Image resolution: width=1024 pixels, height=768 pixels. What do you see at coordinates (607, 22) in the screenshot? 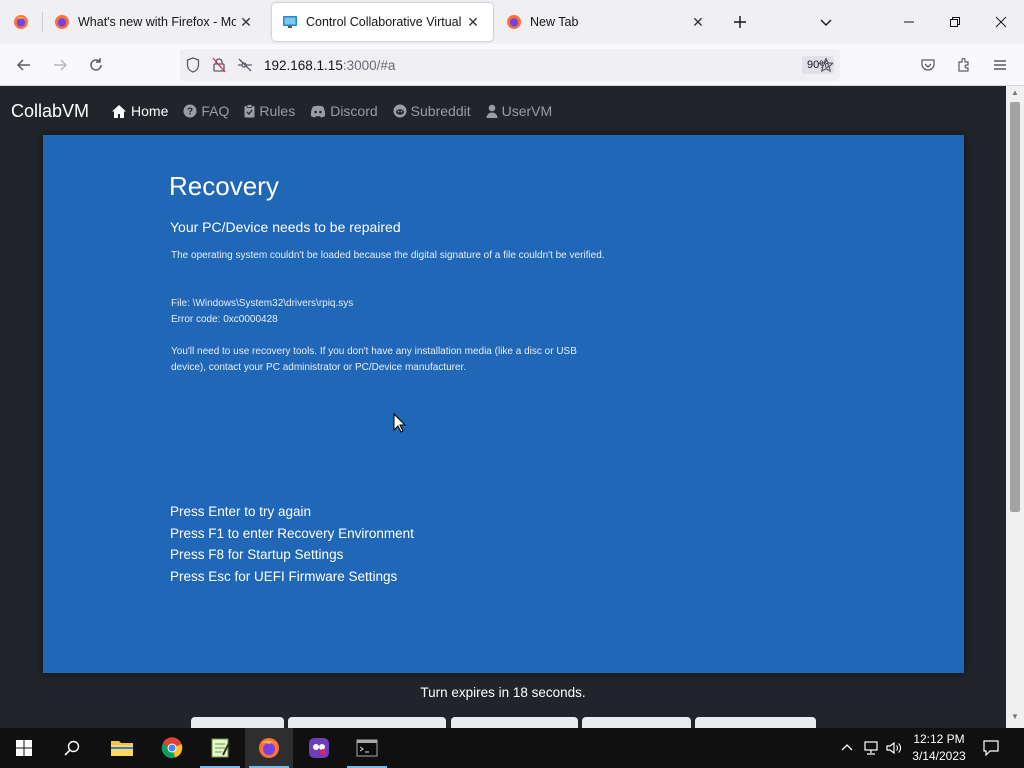
I see `tab-new-tab: New Tab ✕` at bounding box center [607, 22].